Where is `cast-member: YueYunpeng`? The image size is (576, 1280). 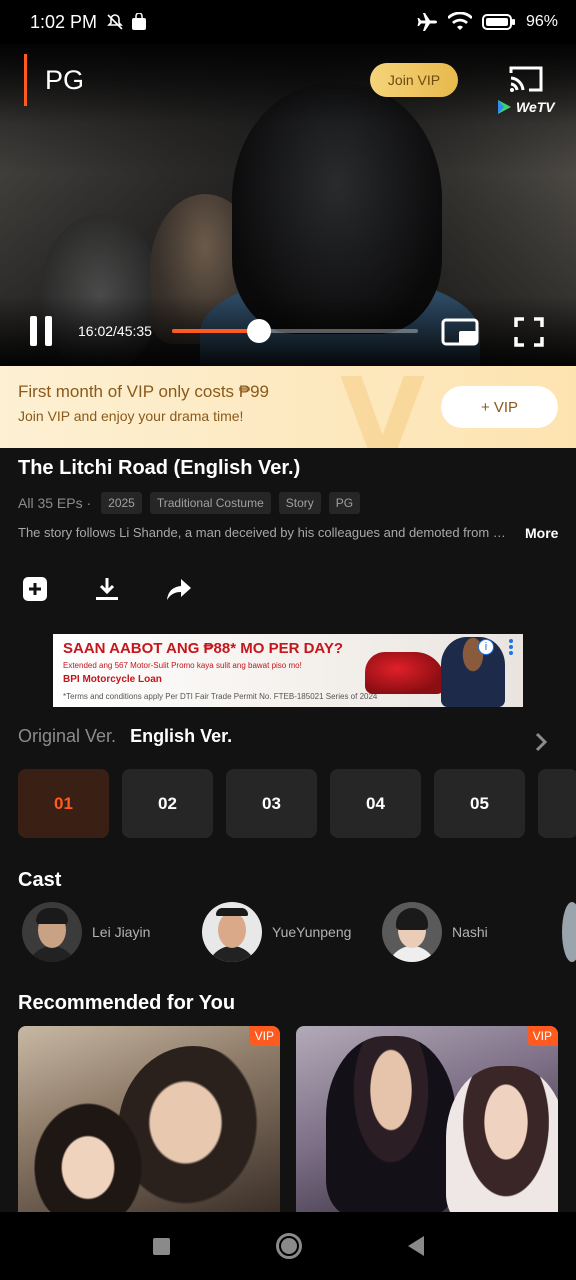 cast-member: YueYunpeng is located at coordinates (292, 932).